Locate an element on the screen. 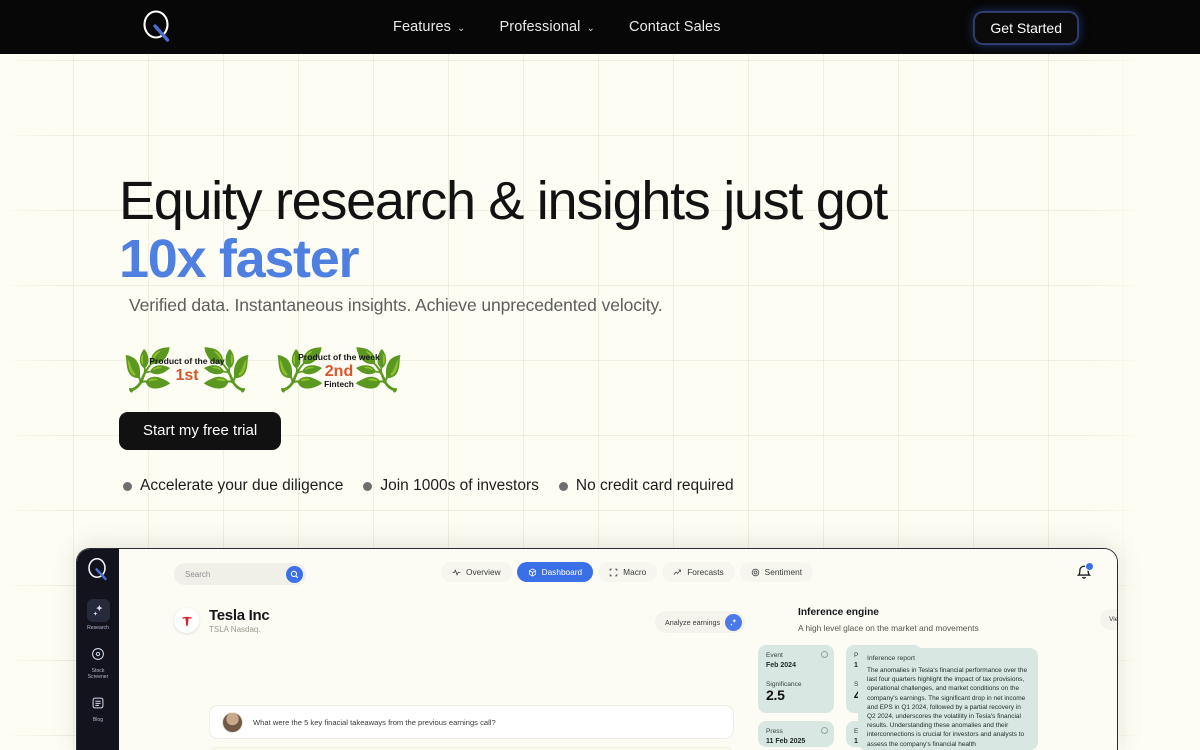 This screenshot has width=1200, height=750. badge-product-of-the-day: 🌿 🌿 Product of the day 1st is located at coordinates (187, 370).